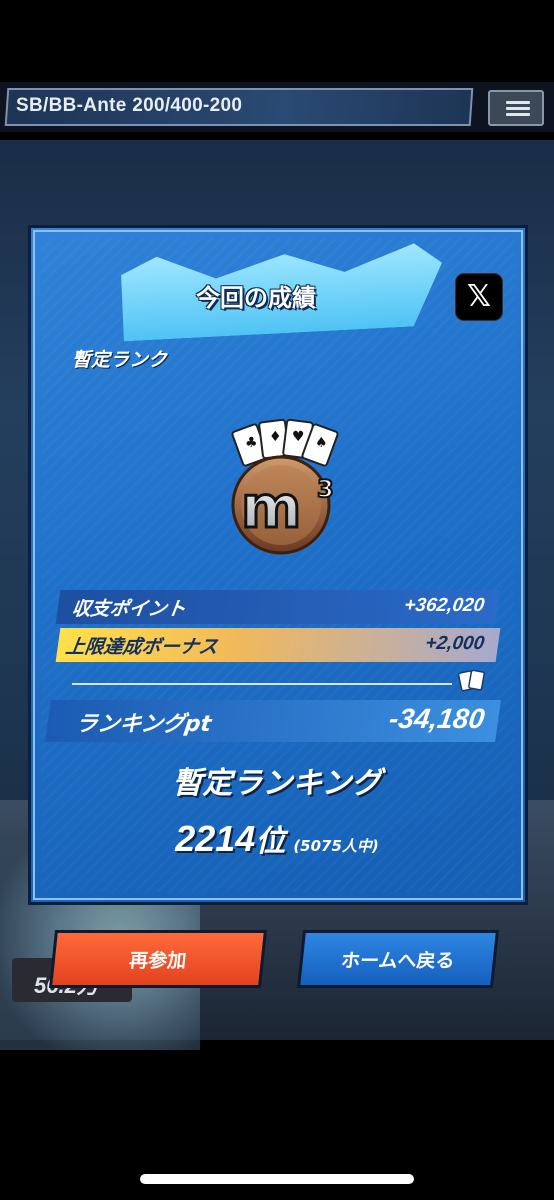  I want to click on rank-unit: 位, so click(270, 841).